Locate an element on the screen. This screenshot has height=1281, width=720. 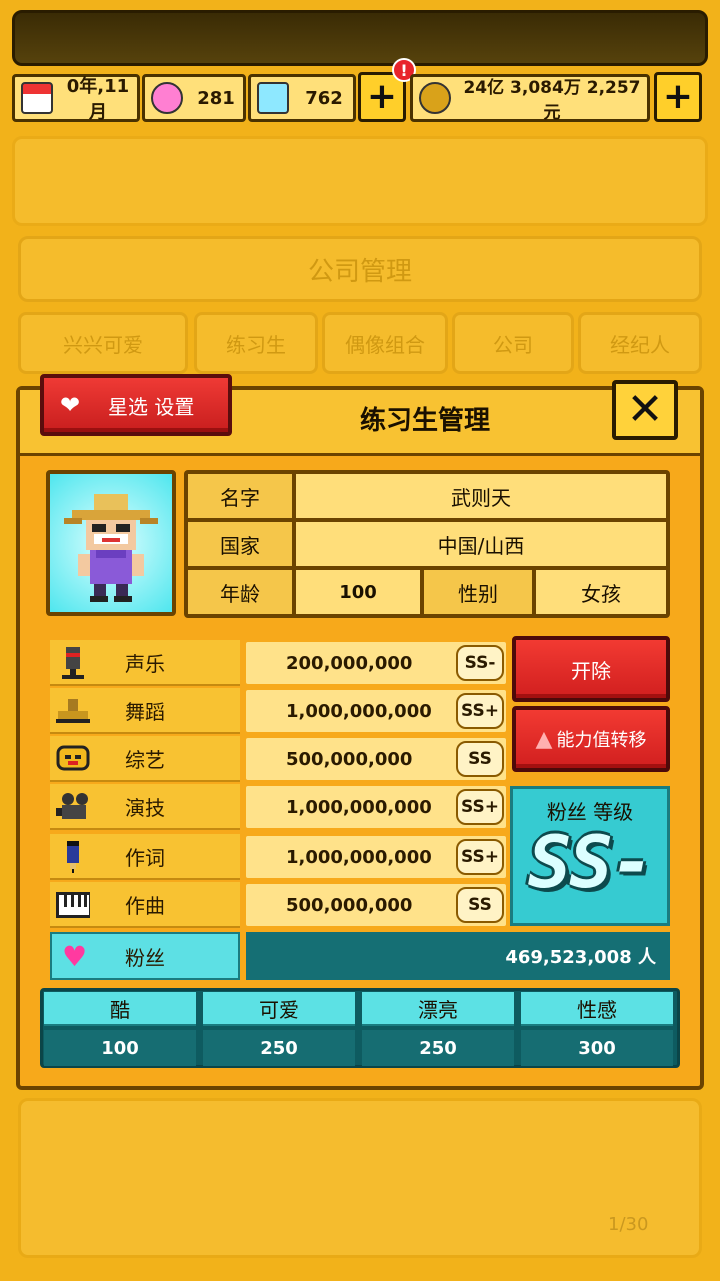
money-display: 24亿 3,084万 2,257元 is located at coordinates (530, 98).